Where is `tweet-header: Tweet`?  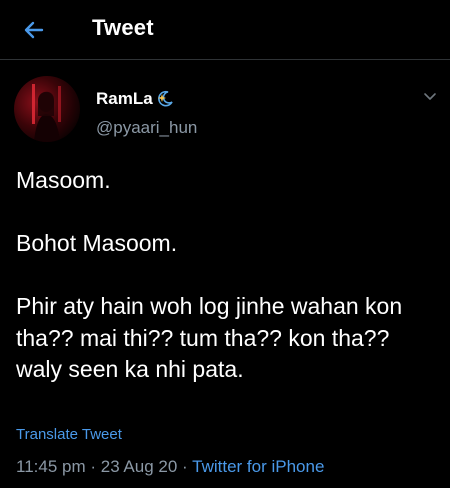 tweet-header: Tweet is located at coordinates (225, 30).